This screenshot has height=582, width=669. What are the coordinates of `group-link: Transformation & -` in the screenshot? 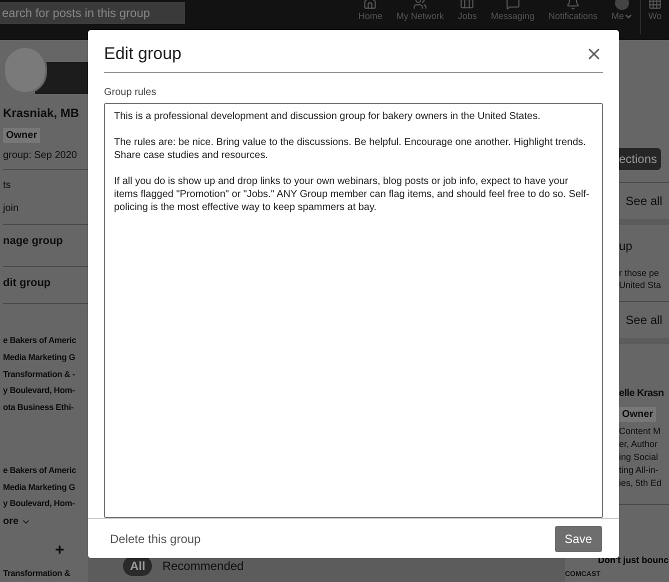 It's located at (45, 374).